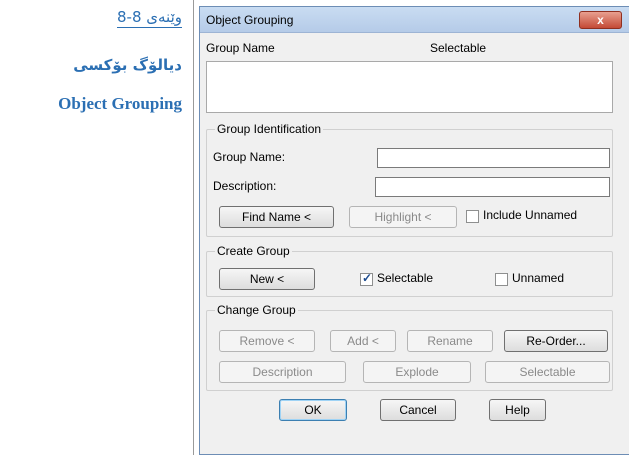  I want to click on create-group-title: Create Group, so click(253, 251).